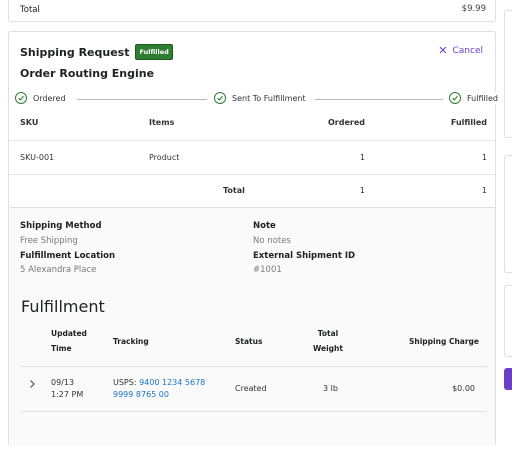 The height and width of the screenshot is (463, 512). Describe the element at coordinates (125, 382) in the screenshot. I see `carrier-label: USPS:` at that location.